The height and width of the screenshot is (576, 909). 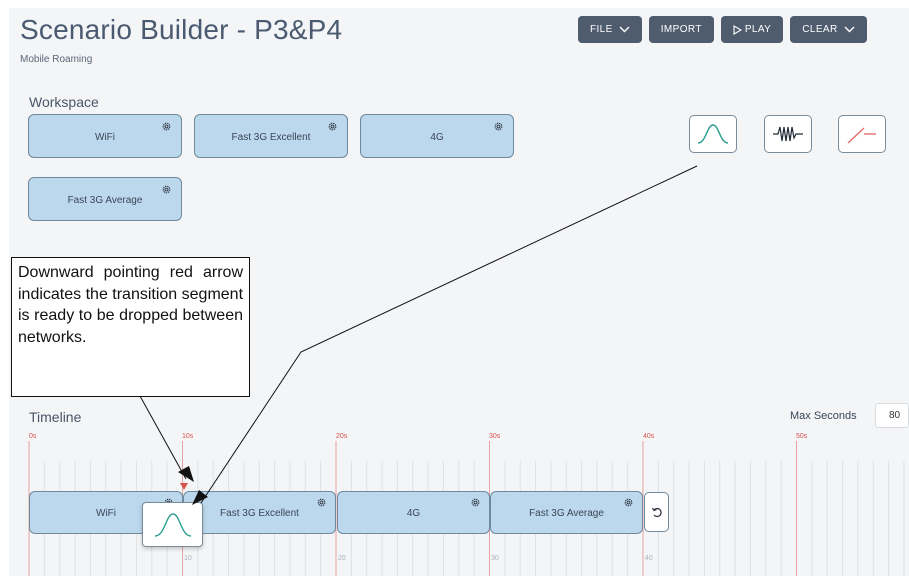 I want to click on dragged-segment-tile, so click(x=172, y=524).